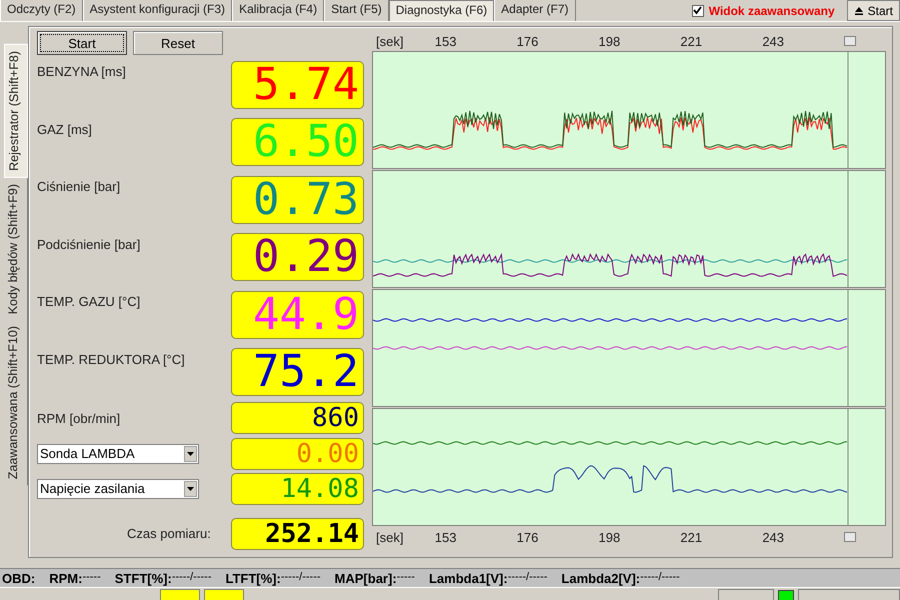 Image resolution: width=900 pixels, height=600 pixels. I want to click on side-tab: Kody błędów (Shift+F9), so click(16, 249).